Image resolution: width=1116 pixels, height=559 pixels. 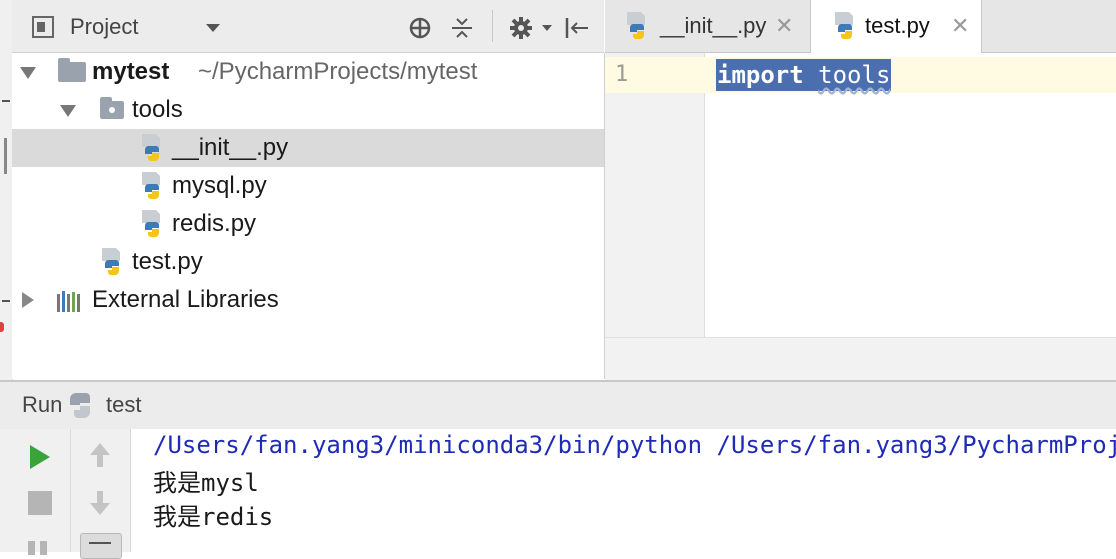 What do you see at coordinates (338, 71) in the screenshot?
I see `root-folder-path: ~/PycharmProjects/mytest` at bounding box center [338, 71].